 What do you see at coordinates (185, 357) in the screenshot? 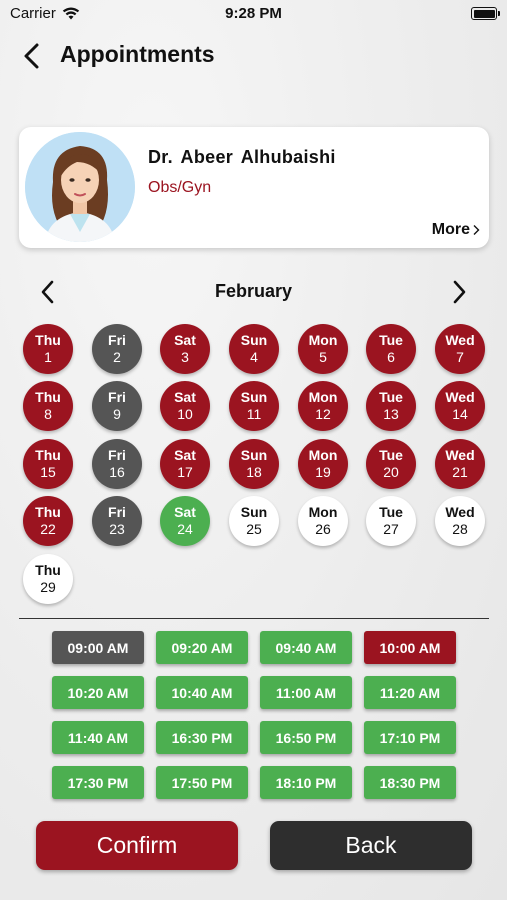
I see `day-number: 3` at bounding box center [185, 357].